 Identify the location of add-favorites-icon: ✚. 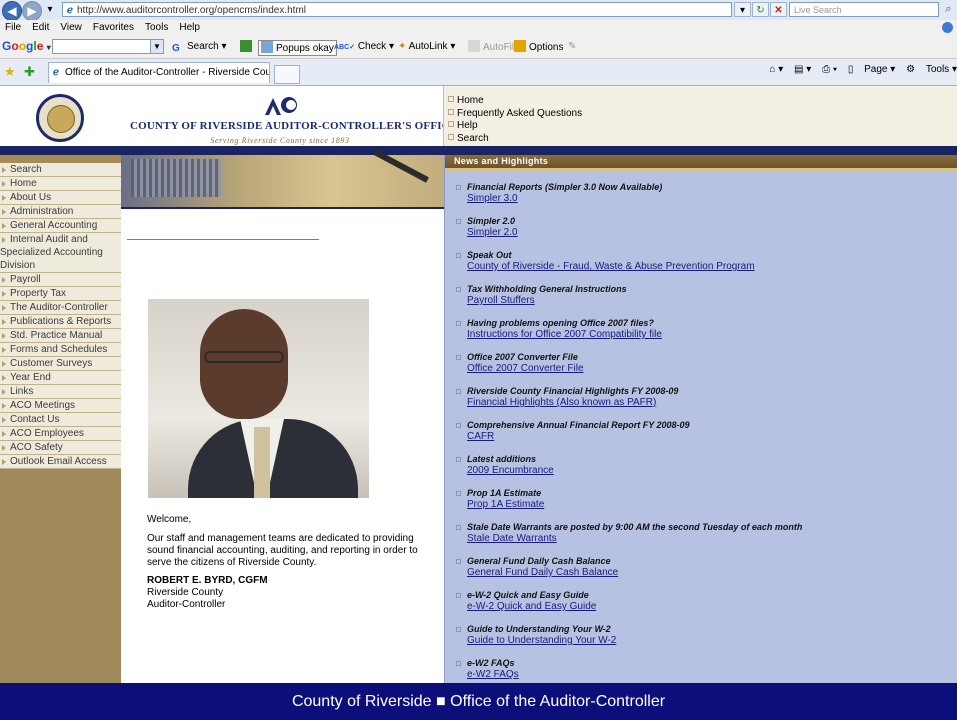
(29, 72).